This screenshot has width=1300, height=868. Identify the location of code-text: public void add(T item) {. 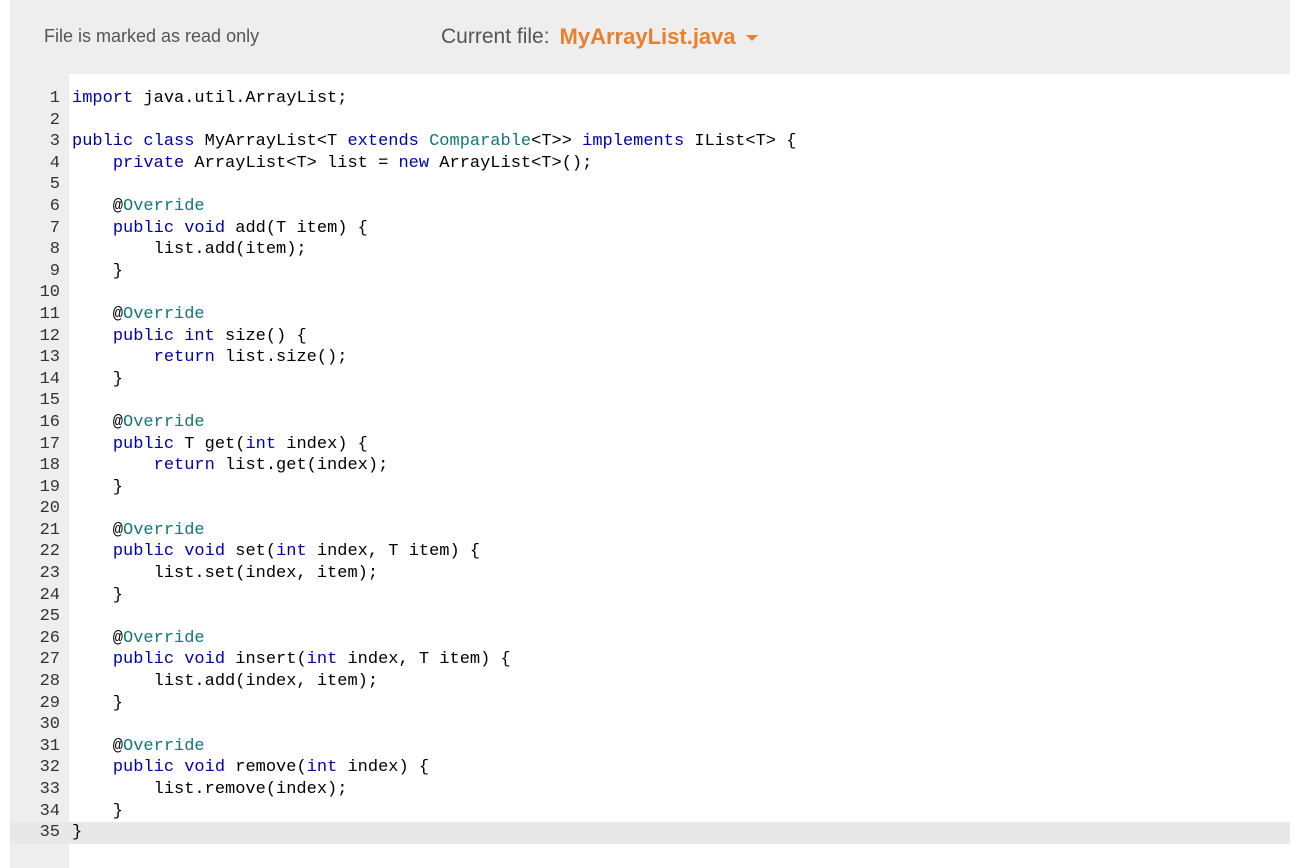
(240, 228).